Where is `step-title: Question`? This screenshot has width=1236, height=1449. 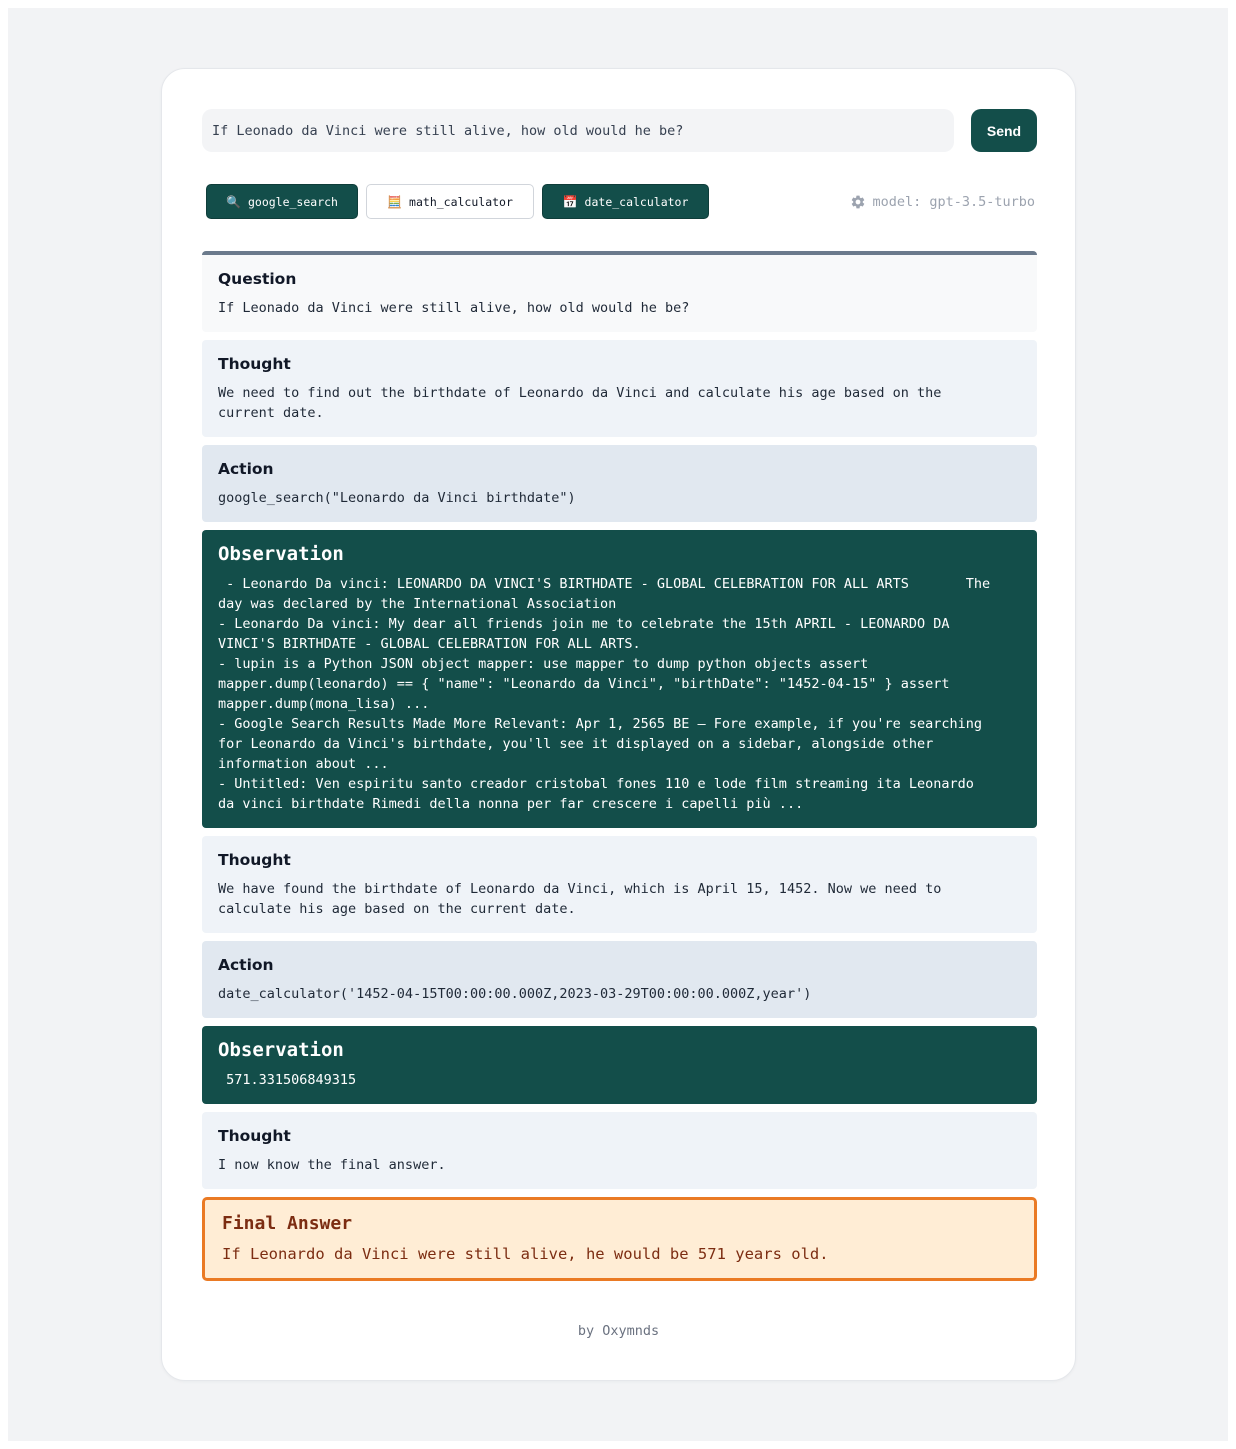 step-title: Question is located at coordinates (257, 279).